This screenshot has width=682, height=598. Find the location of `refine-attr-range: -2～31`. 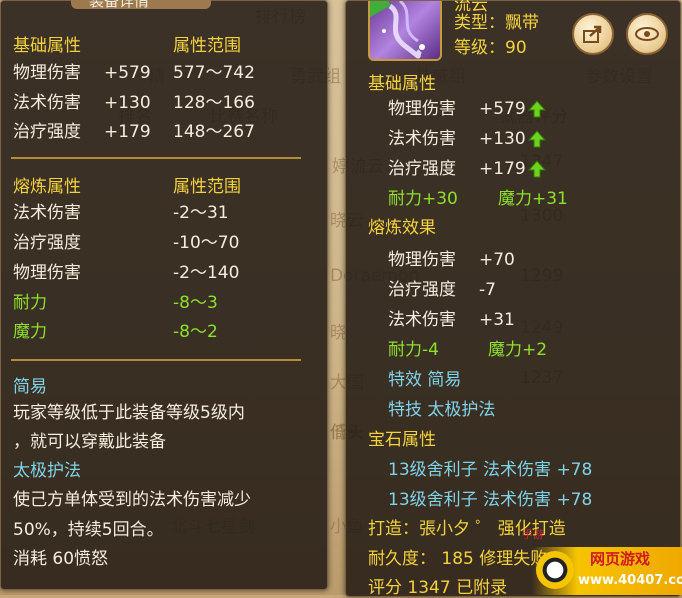

refine-attr-range: -2～31 is located at coordinates (201, 213).